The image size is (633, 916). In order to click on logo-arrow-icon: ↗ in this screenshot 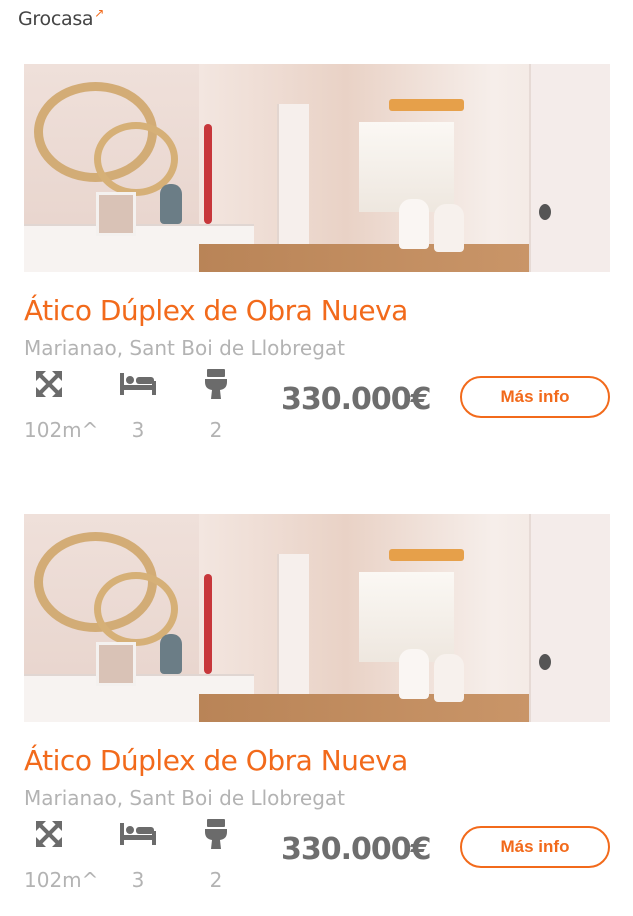, I will do `click(99, 13)`.